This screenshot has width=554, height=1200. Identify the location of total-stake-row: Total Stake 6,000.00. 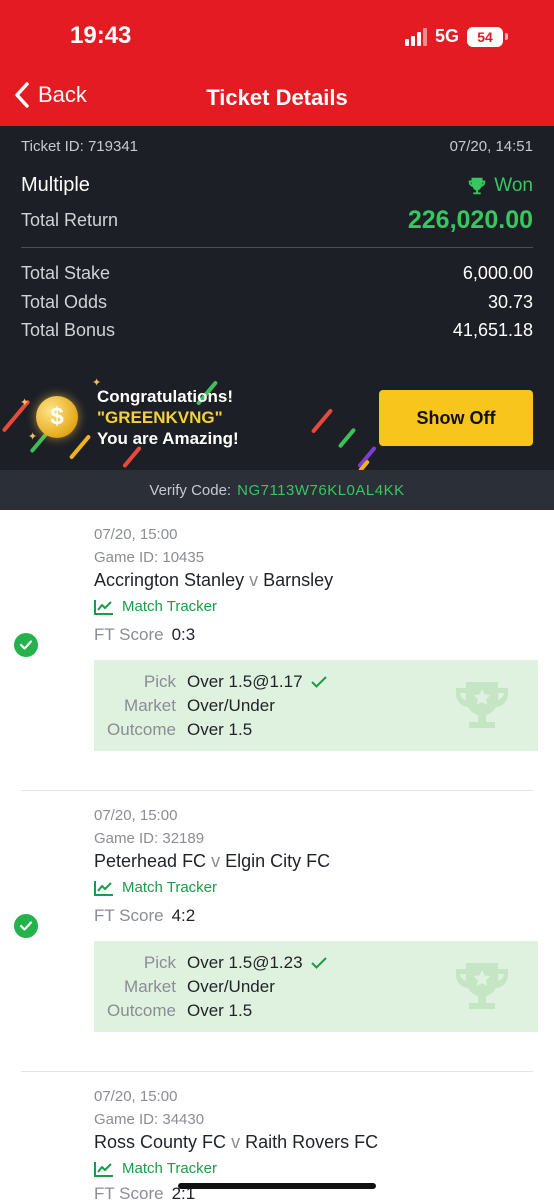
(277, 273).